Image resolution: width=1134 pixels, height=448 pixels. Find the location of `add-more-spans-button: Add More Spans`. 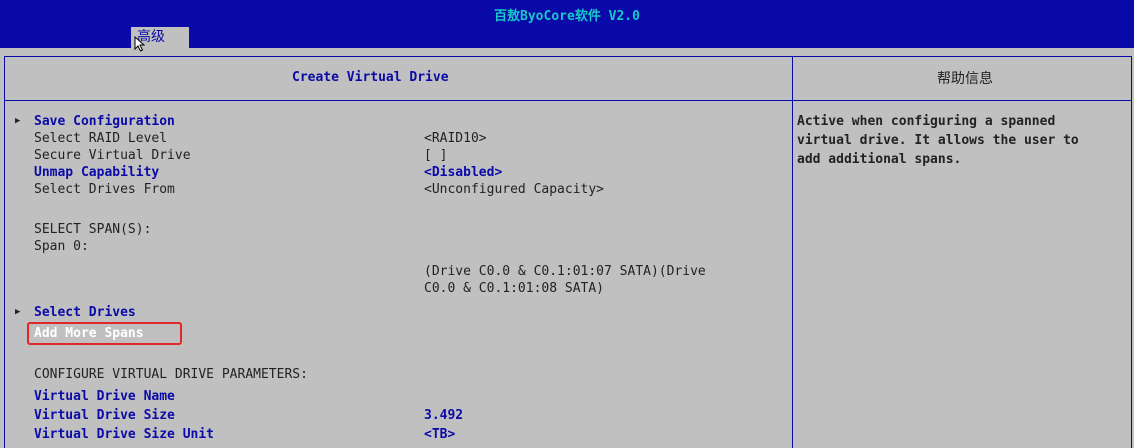

add-more-spans-button: Add More Spans is located at coordinates (89, 333).